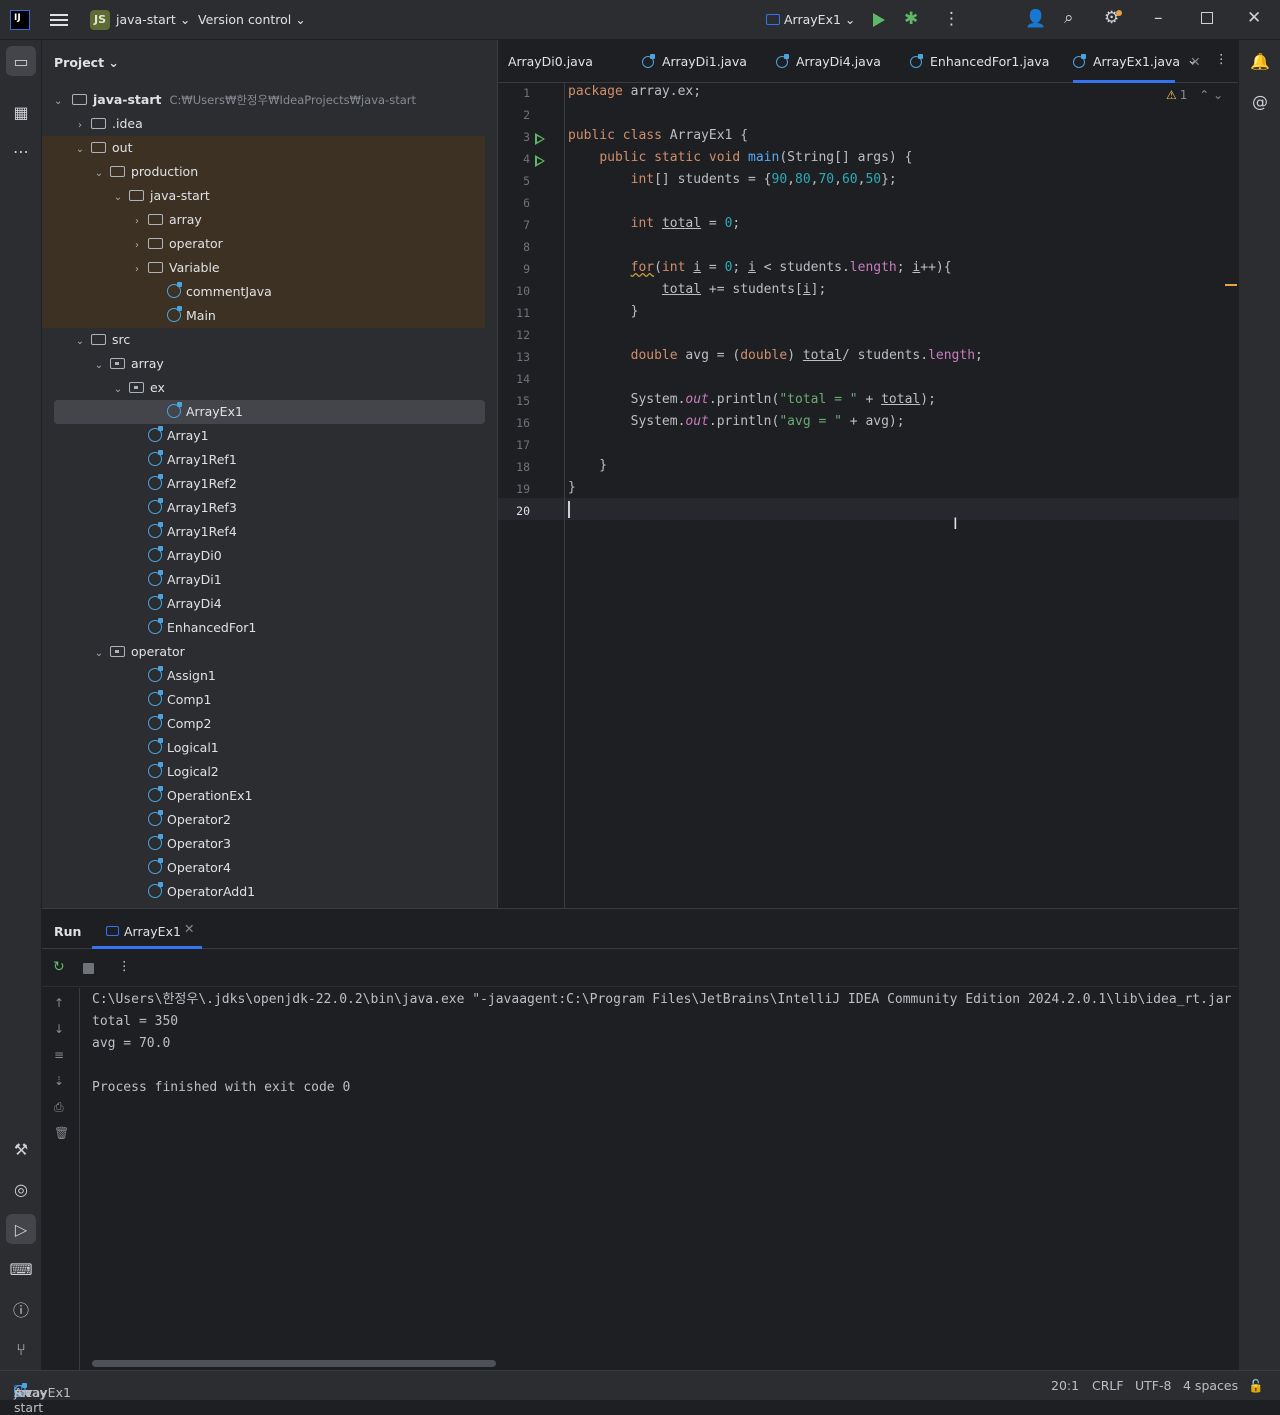 Image resolution: width=1280 pixels, height=1415 pixels. I want to click on intellij-logo-icon: IJ, so click(20, 20).